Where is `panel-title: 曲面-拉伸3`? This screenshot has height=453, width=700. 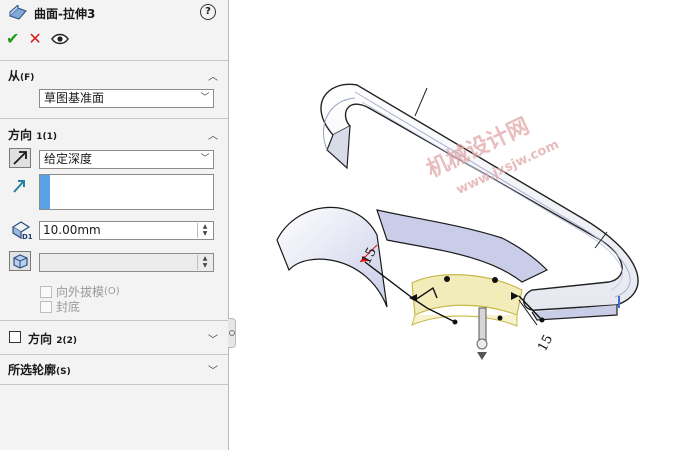 panel-title: 曲面-拉伸3 is located at coordinates (65, 13).